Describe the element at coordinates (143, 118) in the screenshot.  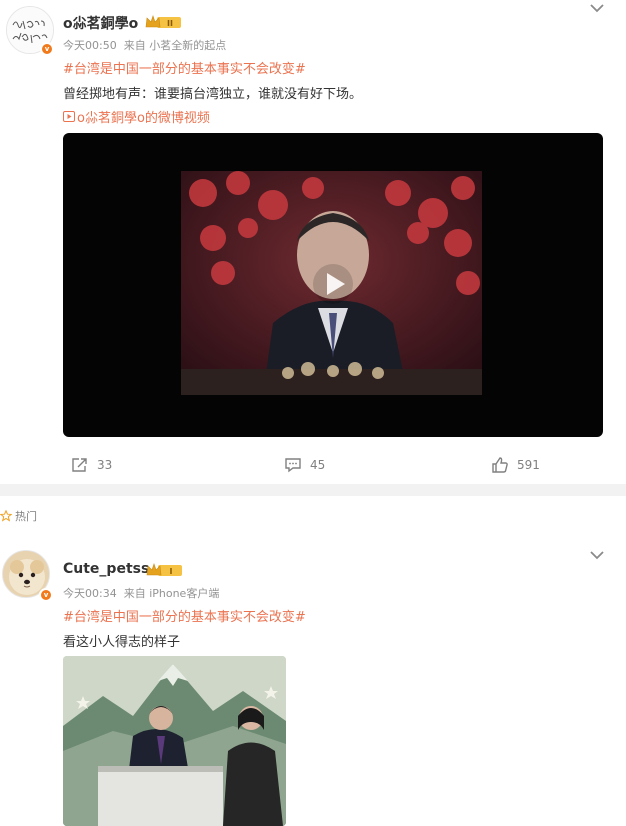
I see `video-link-label: o尛茗銅學o的微博视频` at that location.